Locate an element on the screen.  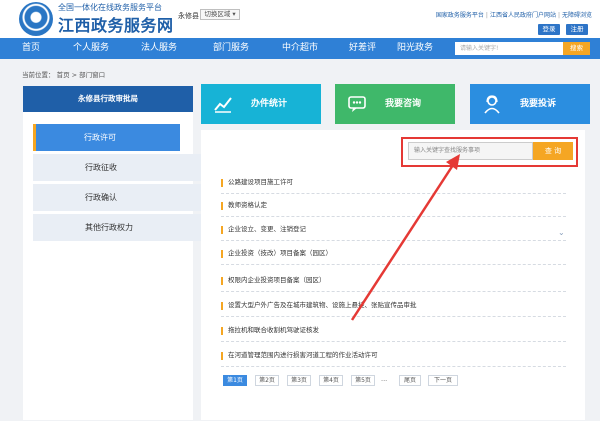
breadcrumb: 当前位置： 首页 > 部门窗口 is located at coordinates (64, 75).